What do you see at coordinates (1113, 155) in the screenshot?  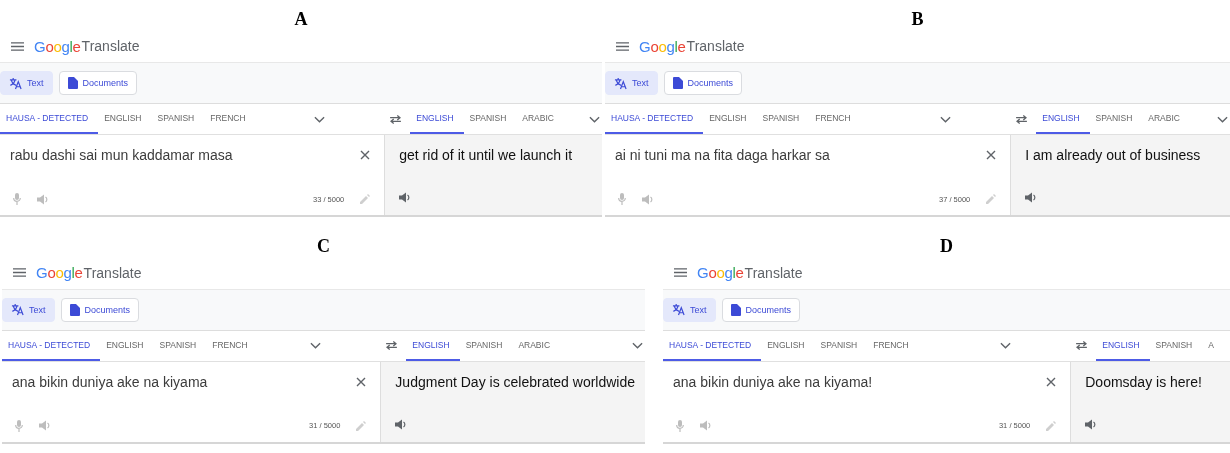 I see `translation-text: I am already out of business` at bounding box center [1113, 155].